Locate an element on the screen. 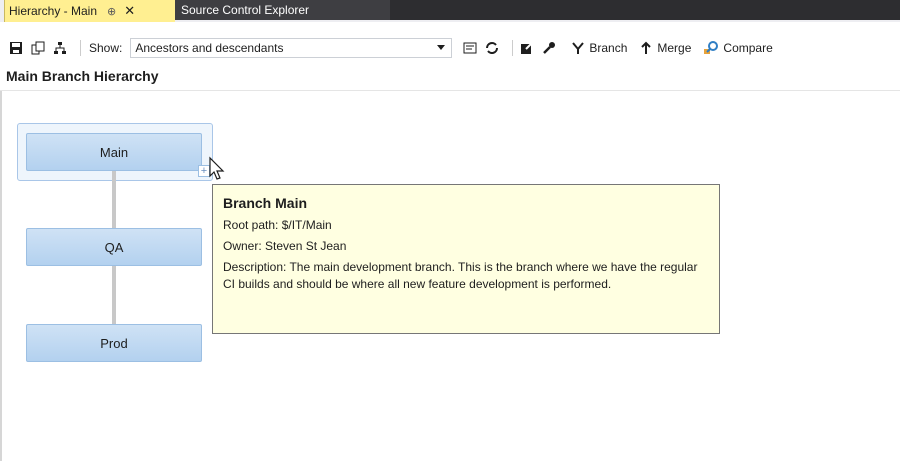 This screenshot has width=900, height=461. tab-title: Hierarchy - Main is located at coordinates (53, 11).